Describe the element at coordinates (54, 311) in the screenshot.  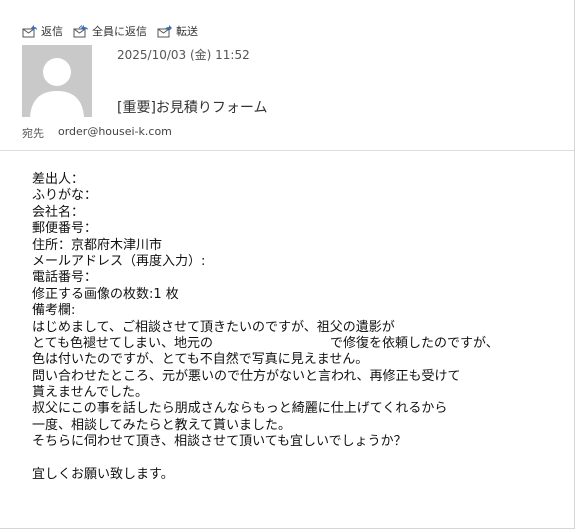
I see `body-line: 備考欄:` at that location.